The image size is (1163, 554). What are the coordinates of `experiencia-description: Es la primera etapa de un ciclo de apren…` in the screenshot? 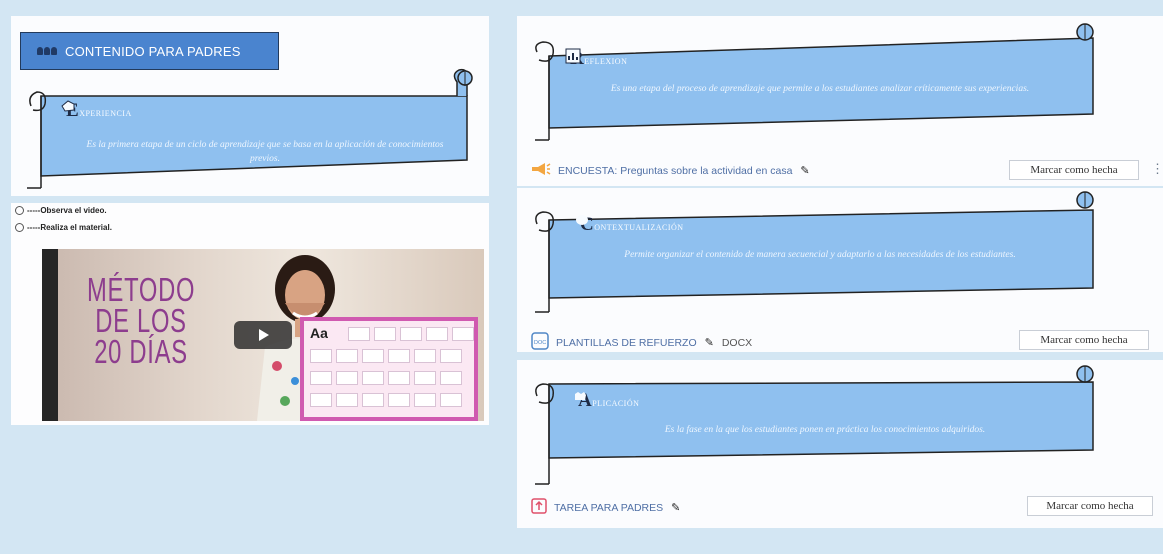 It's located at (265, 152).